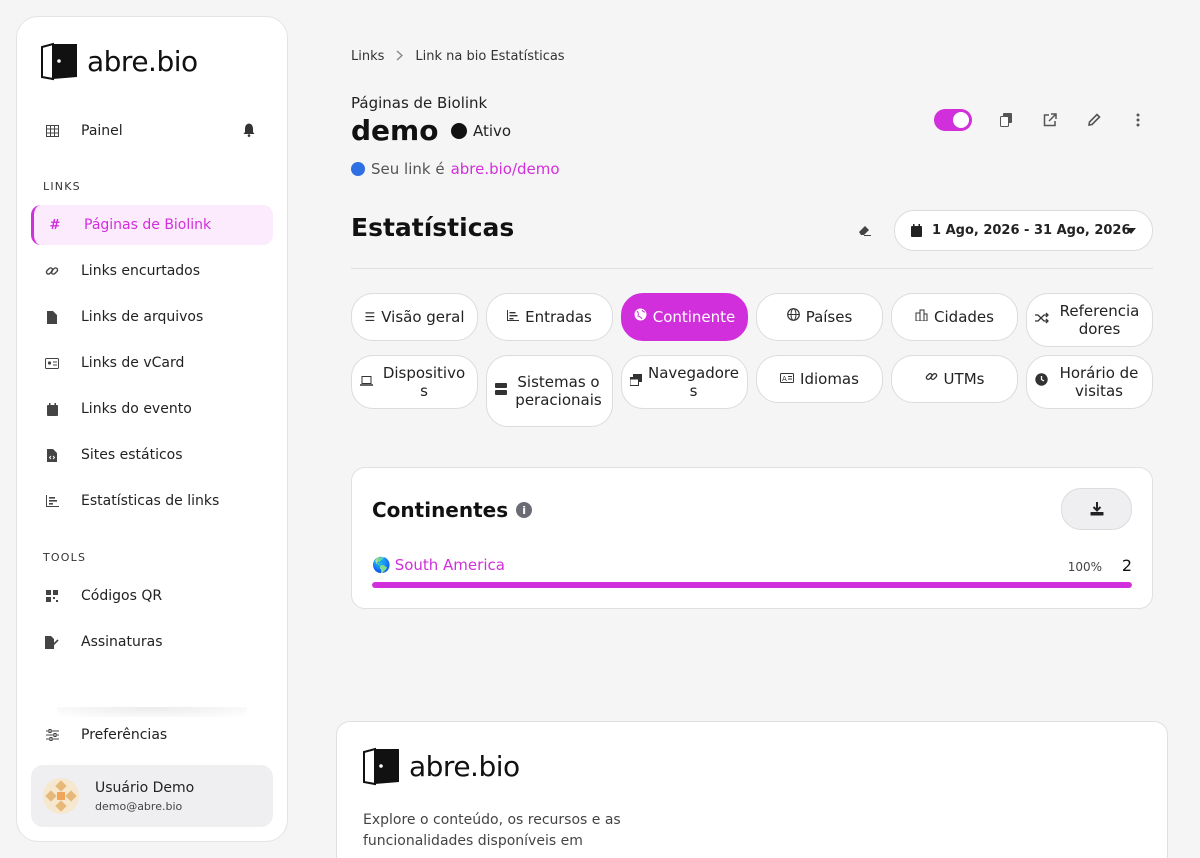 Image resolution: width=1200 pixels, height=858 pixels. Describe the element at coordinates (122, 596) in the screenshot. I see `sidebar-item-label: Códigos QR` at that location.